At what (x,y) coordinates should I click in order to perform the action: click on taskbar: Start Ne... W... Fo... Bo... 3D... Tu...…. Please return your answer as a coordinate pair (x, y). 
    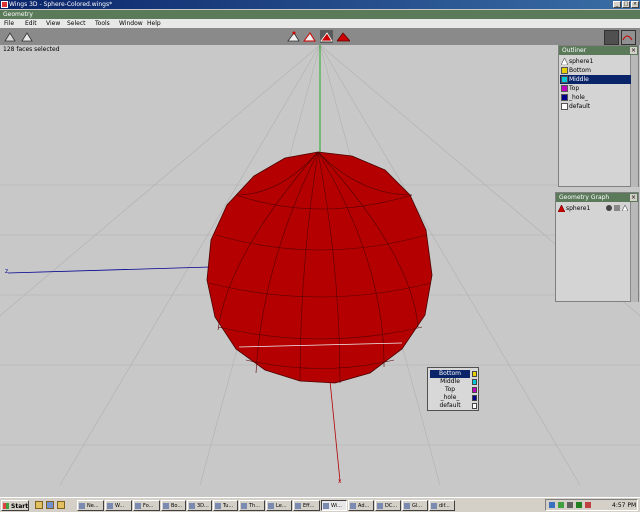
    Looking at the image, I should click on (320, 504).